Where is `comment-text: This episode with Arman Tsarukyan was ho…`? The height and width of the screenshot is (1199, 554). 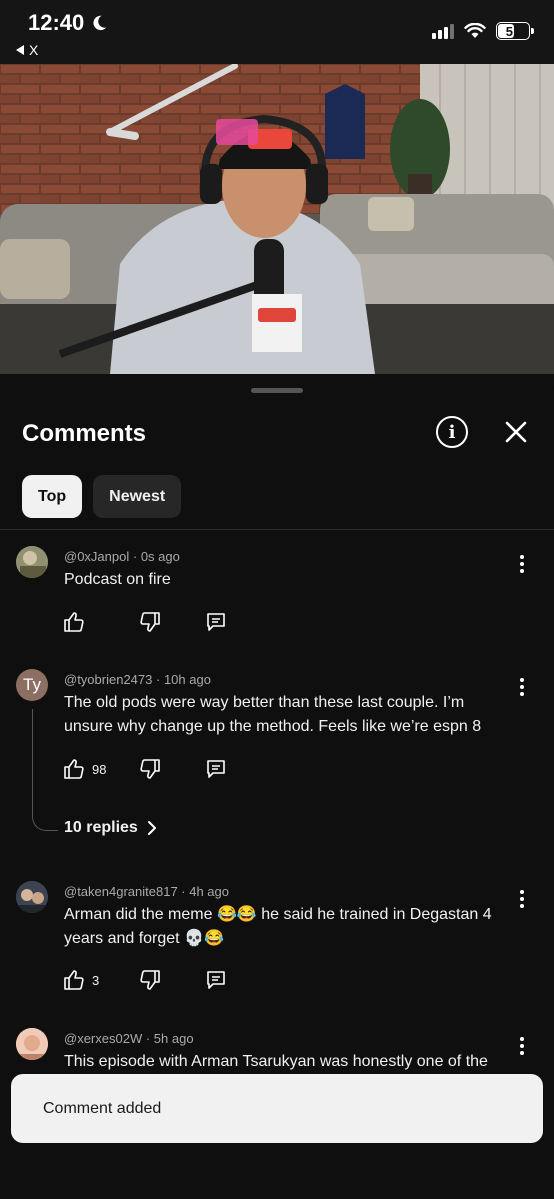 comment-text: This episode with Arman Tsarukyan was ho… is located at coordinates (276, 1061).